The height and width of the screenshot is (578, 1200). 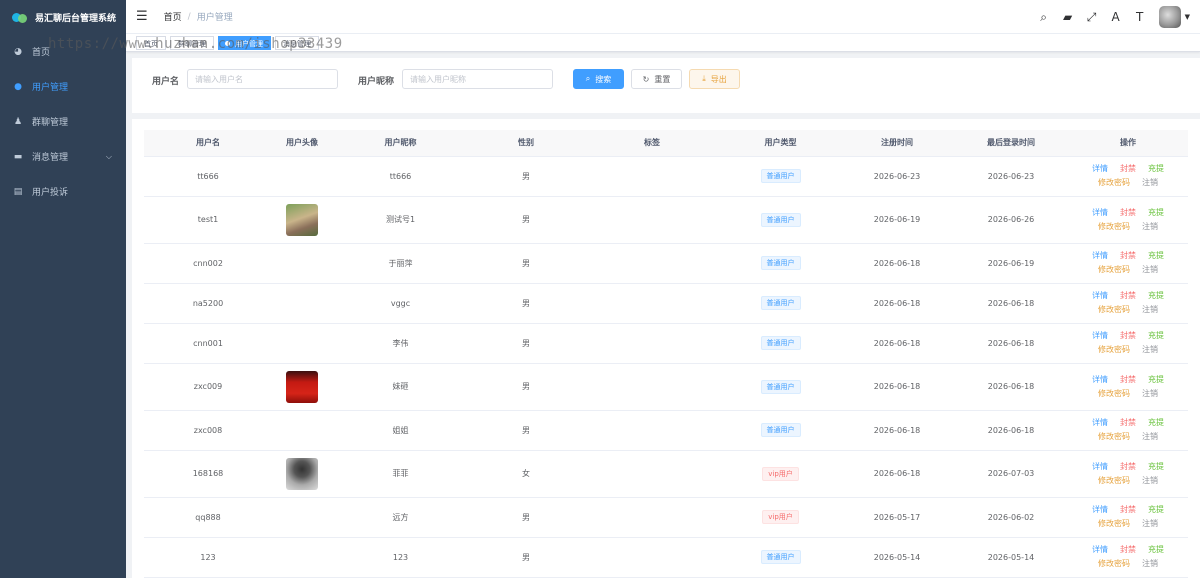 What do you see at coordinates (1116, 17) in the screenshot?
I see `translate-icon: A` at bounding box center [1116, 17].